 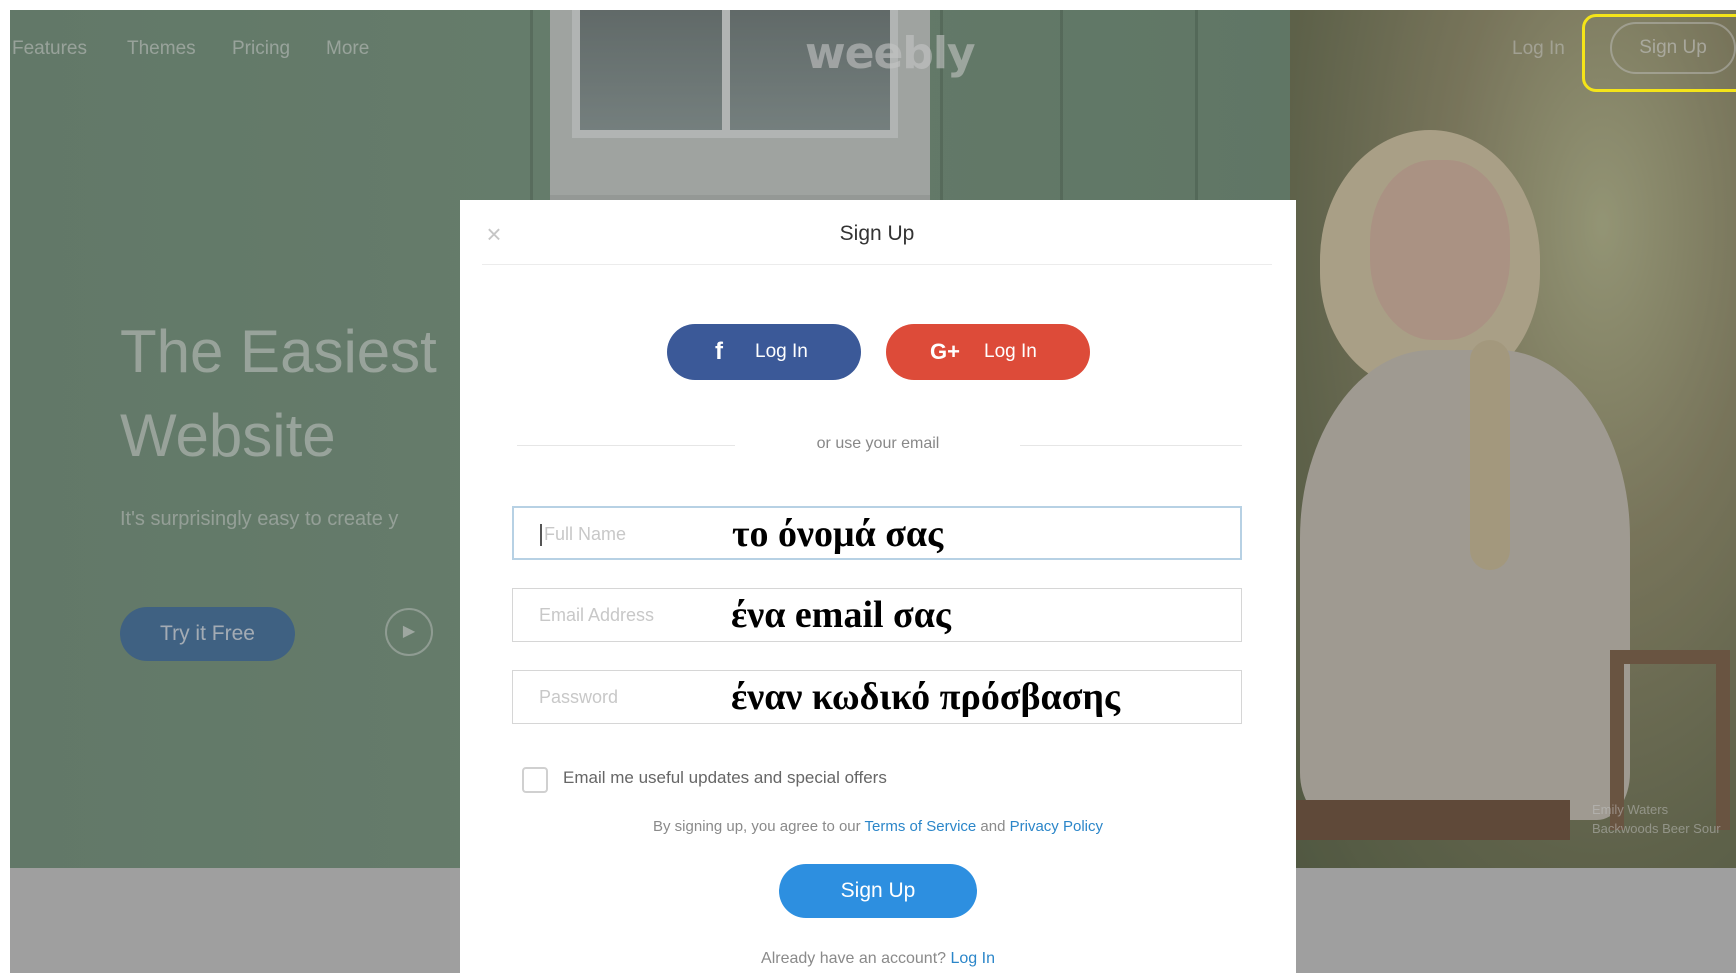 I want to click on email-placeholder: Email Address, so click(x=597, y=615).